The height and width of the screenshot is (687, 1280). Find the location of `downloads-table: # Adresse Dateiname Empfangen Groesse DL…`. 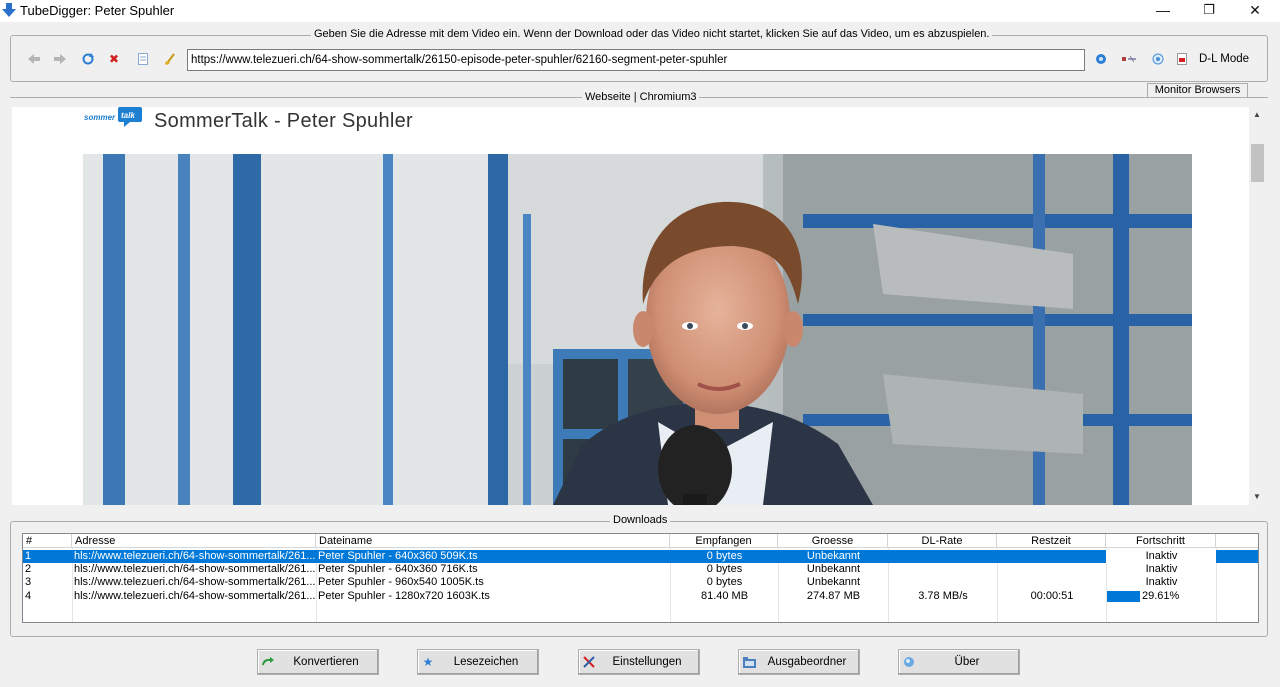

downloads-table: # Adresse Dateiname Empfangen Groesse DL… is located at coordinates (640, 578).